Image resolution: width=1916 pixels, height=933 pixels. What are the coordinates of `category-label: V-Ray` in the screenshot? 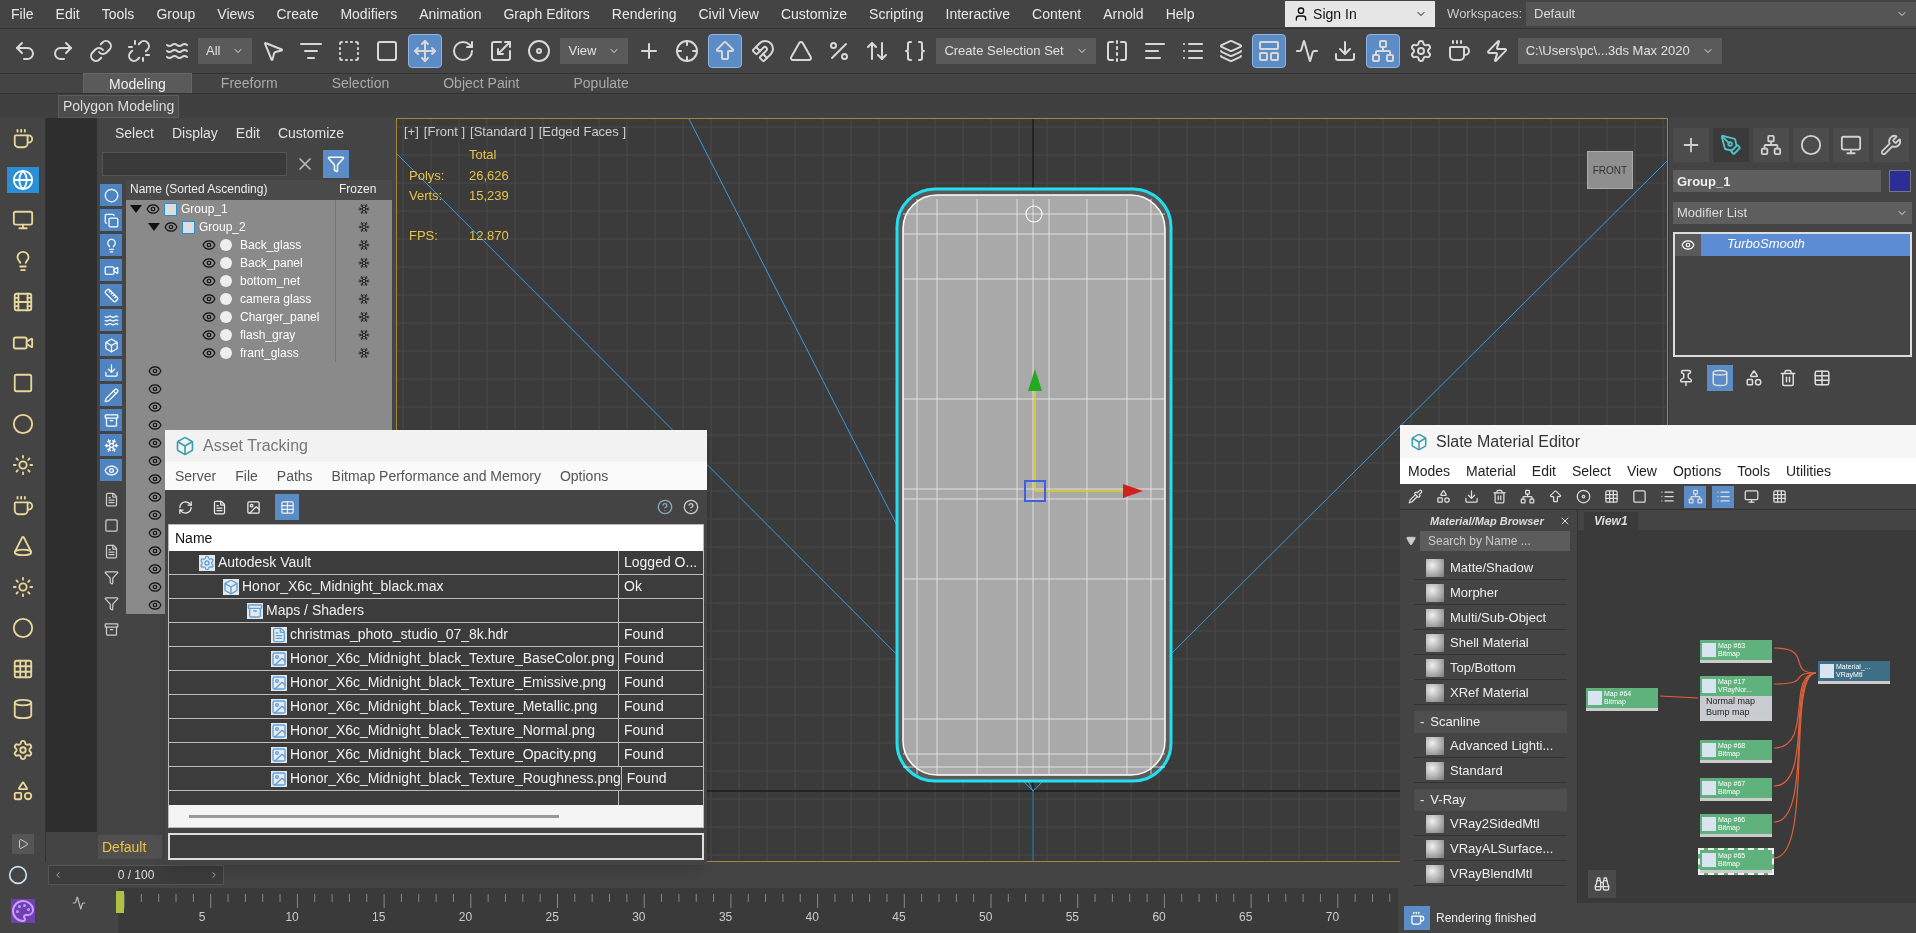 It's located at (1448, 800).